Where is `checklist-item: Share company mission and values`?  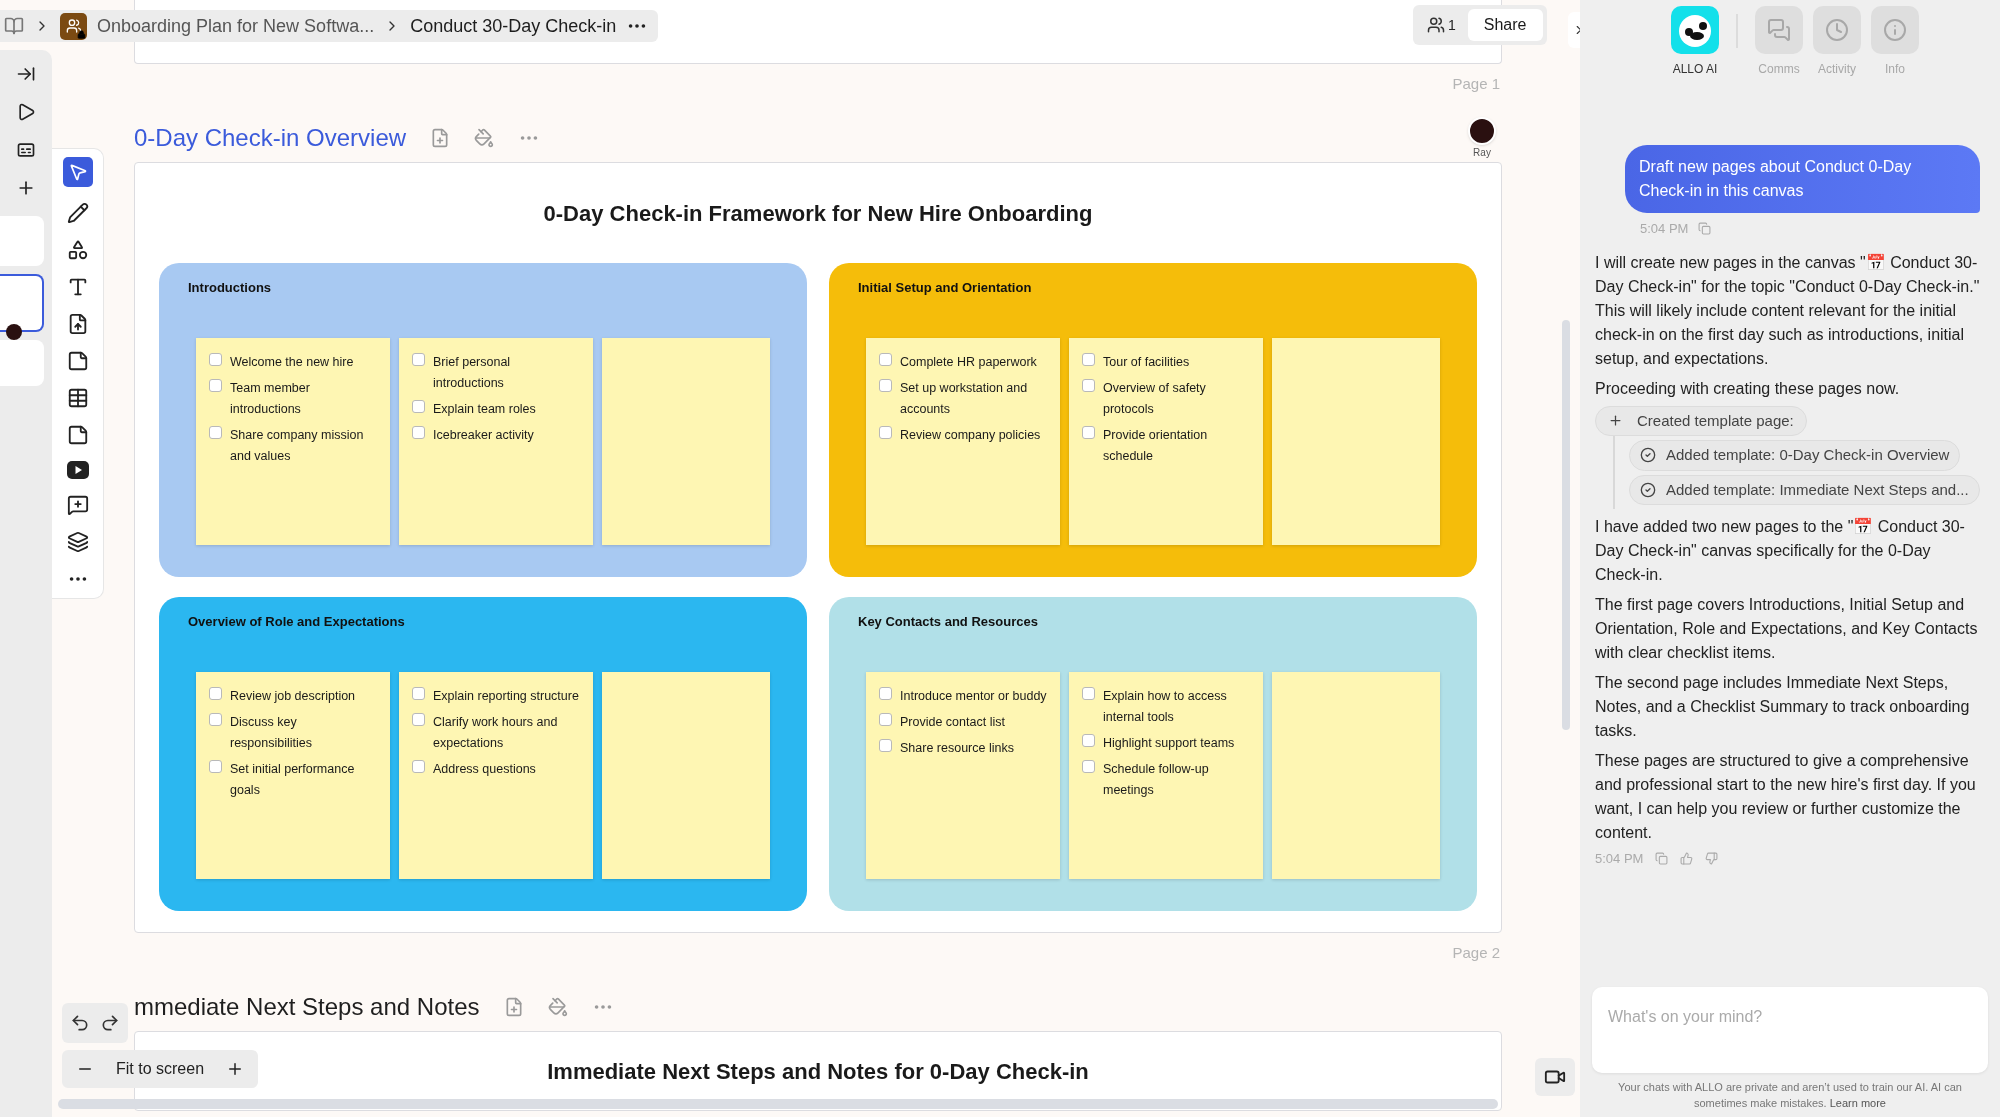
checklist-item: Share company mission and values is located at coordinates (297, 446).